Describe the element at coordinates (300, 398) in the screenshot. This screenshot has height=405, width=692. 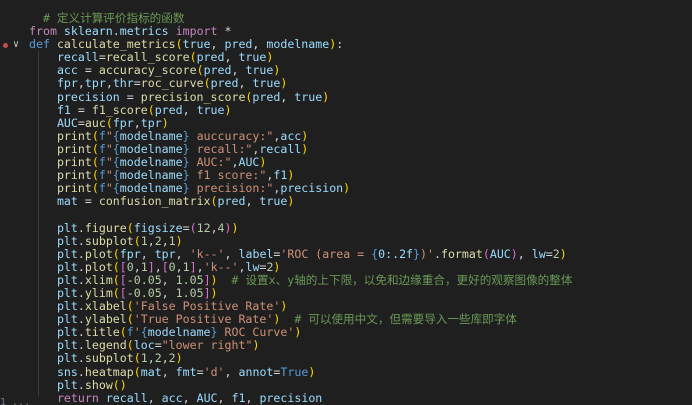
I see `code-line: return recall, acc, AUC, f1, precision` at that location.